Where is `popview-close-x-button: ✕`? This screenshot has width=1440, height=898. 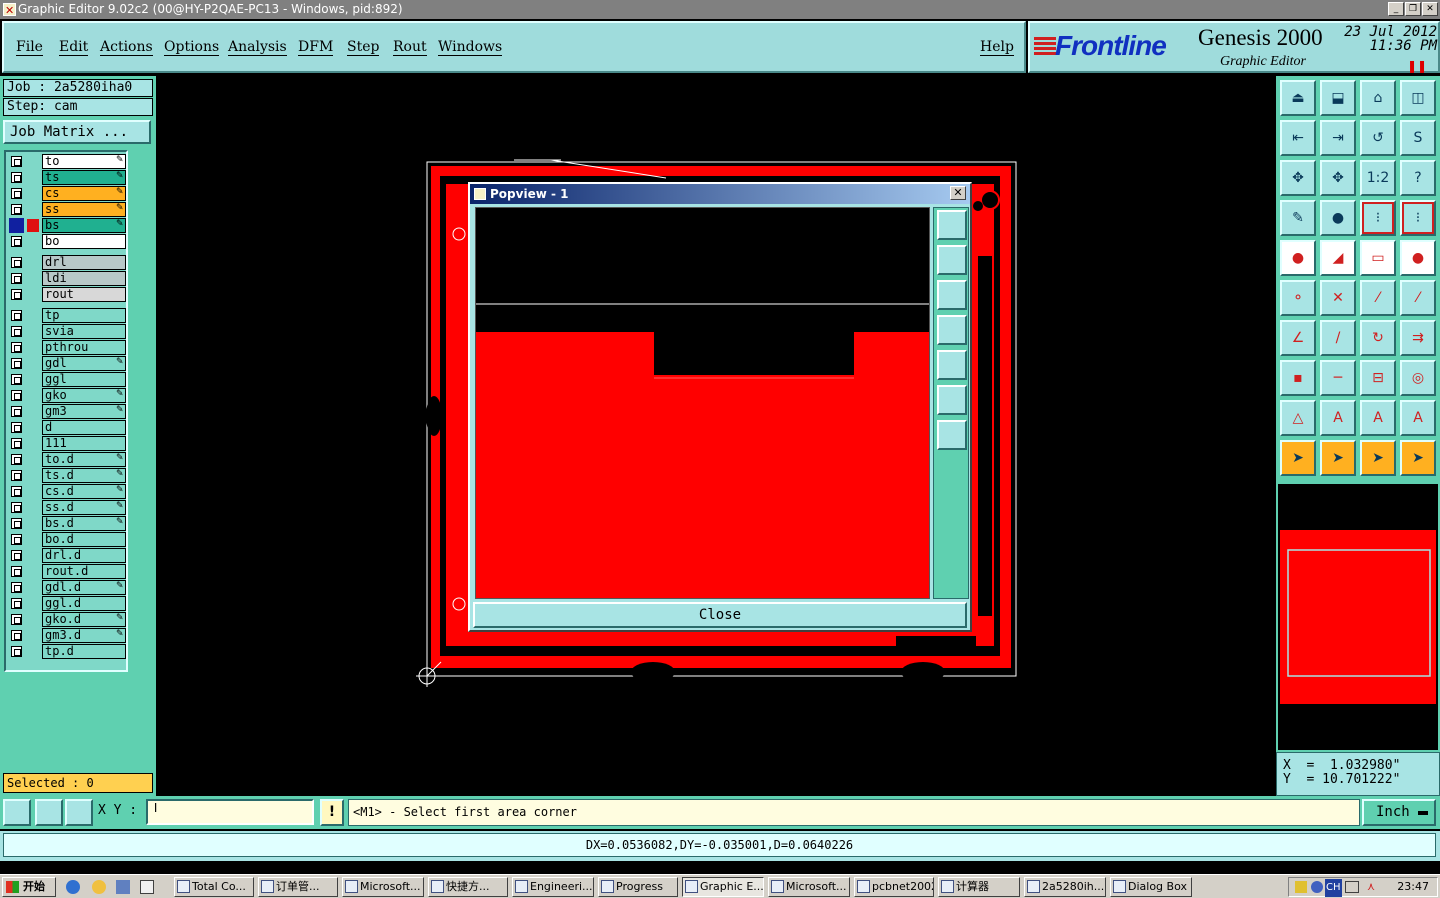 popview-close-x-button: ✕ is located at coordinates (958, 193).